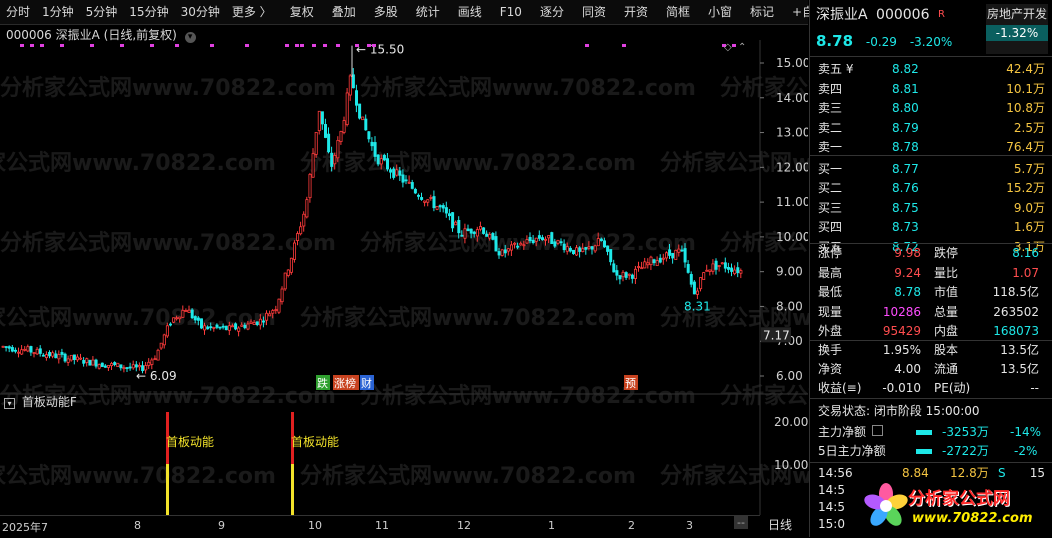 This screenshot has width=1052, height=538. What do you see at coordinates (742, 47) in the screenshot?
I see `chevron-up-icon: ⌃` at bounding box center [742, 47].